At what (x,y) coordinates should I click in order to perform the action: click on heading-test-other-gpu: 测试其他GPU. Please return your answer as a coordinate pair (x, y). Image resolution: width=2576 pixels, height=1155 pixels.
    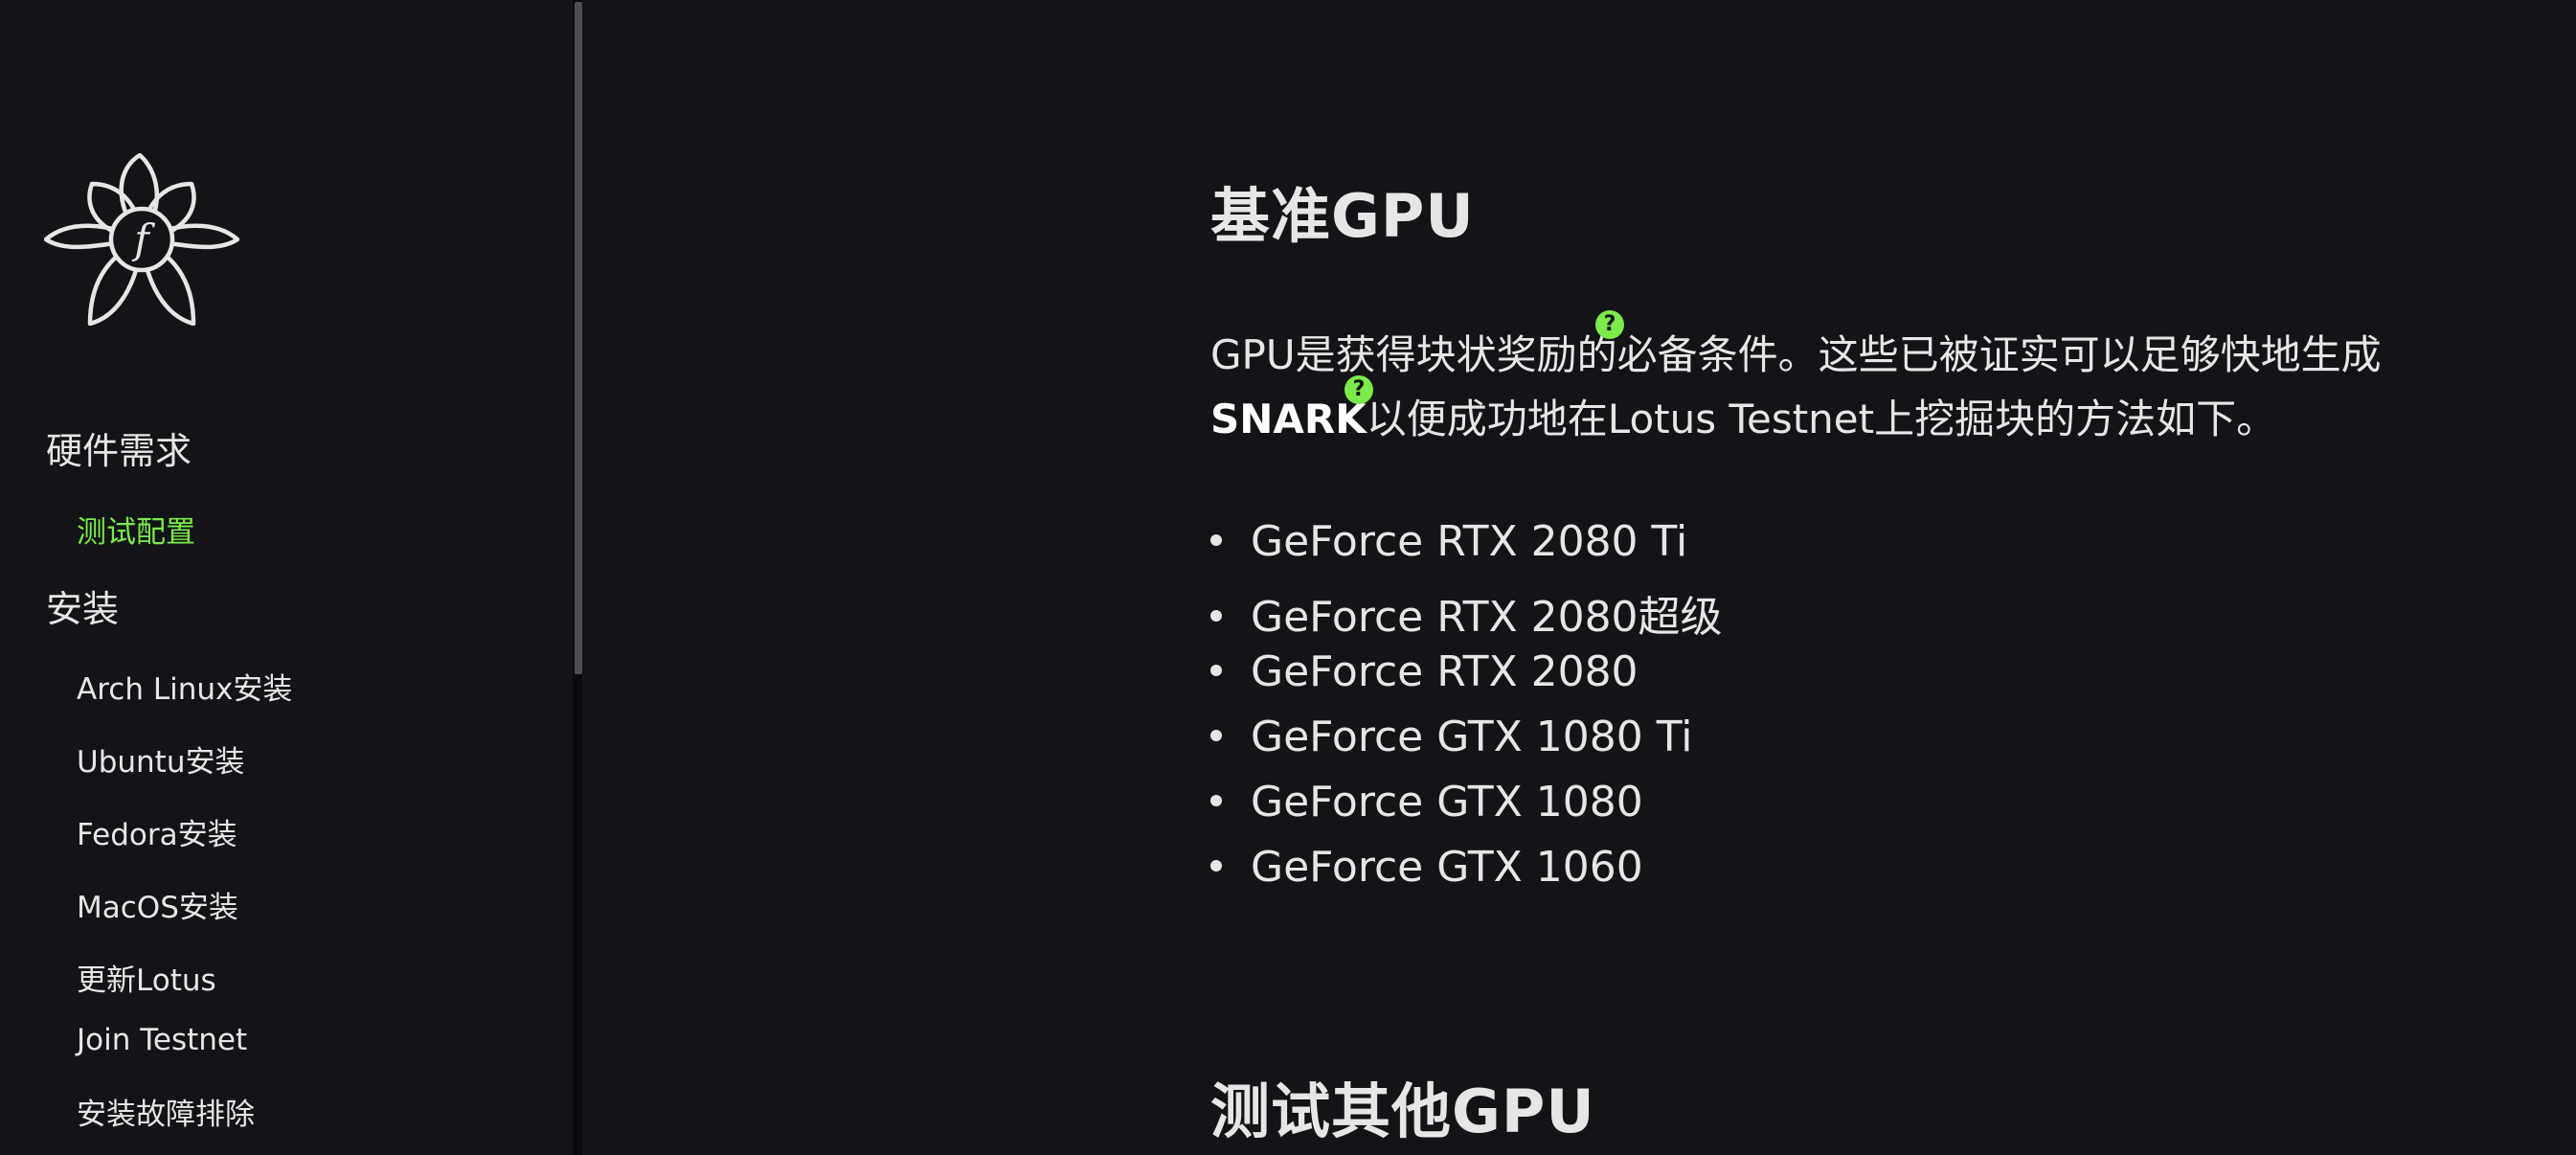
    Looking at the image, I should click on (1402, 1111).